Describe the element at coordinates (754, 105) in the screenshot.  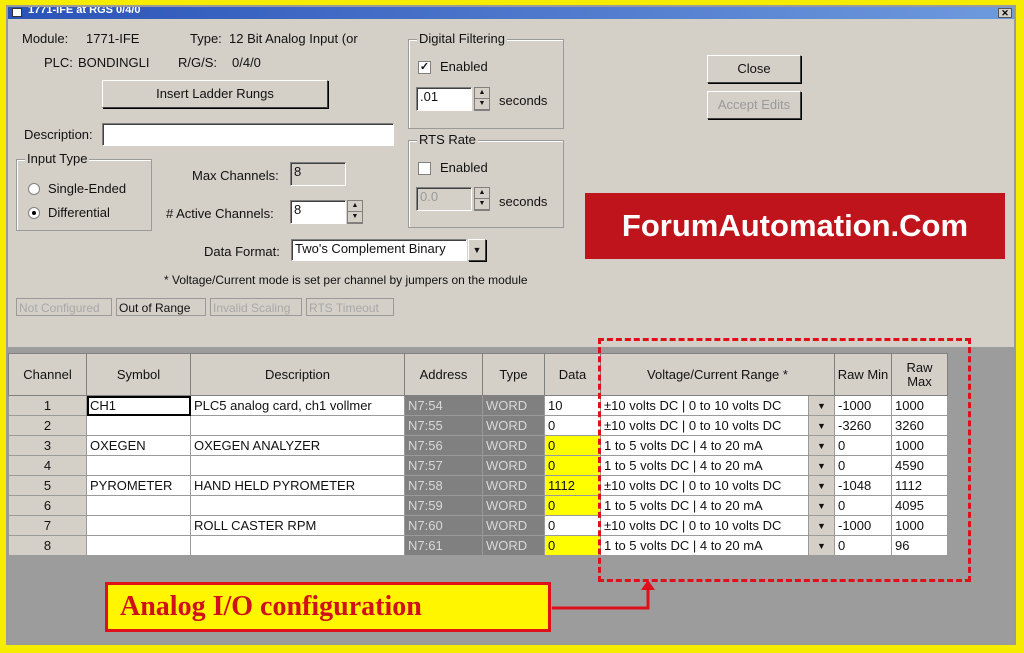
I see `accept-edits-button: Accept Edits` at that location.